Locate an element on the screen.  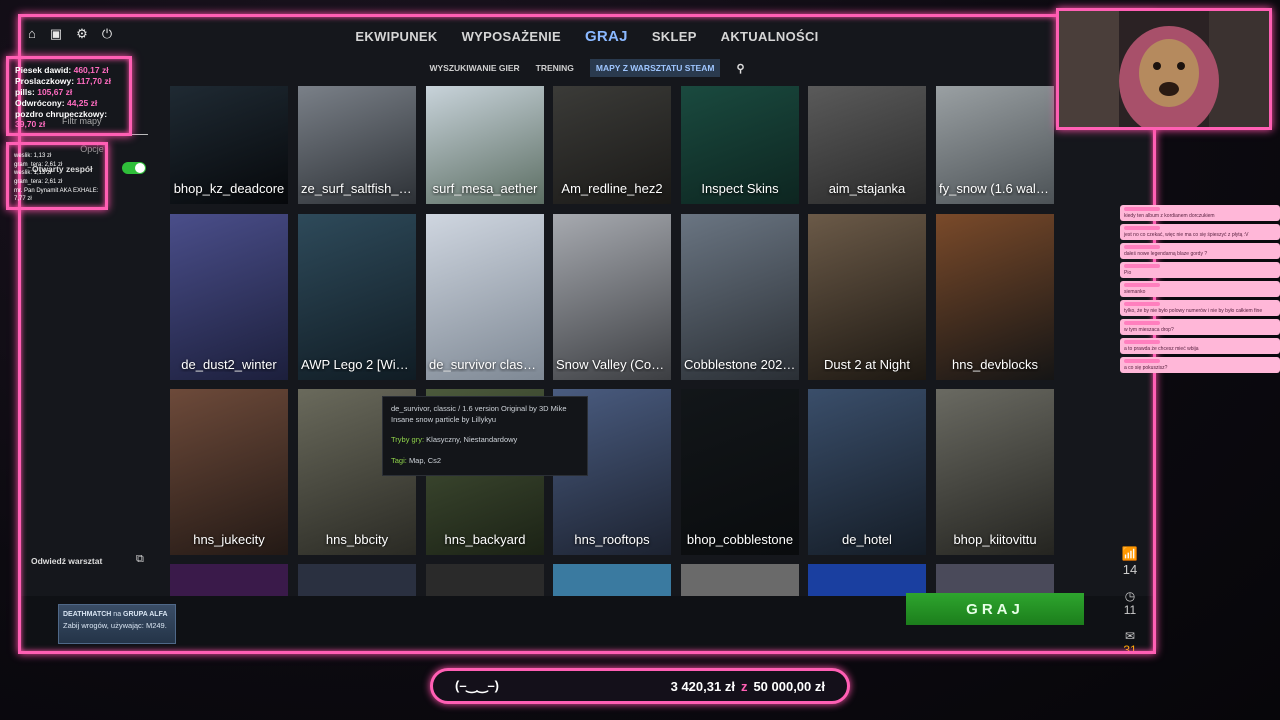
donation-amount: 105,67 zł is located at coordinates (55, 91).